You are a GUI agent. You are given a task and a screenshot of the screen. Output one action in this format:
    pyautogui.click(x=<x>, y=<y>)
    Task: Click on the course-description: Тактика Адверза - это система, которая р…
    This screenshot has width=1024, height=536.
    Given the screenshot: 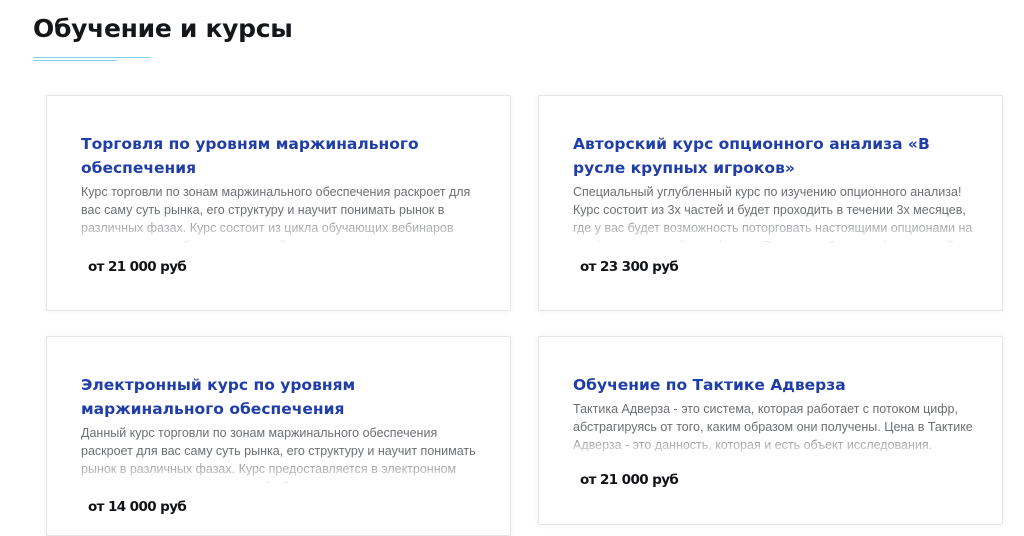 What is the action you would take?
    pyautogui.click(x=773, y=427)
    